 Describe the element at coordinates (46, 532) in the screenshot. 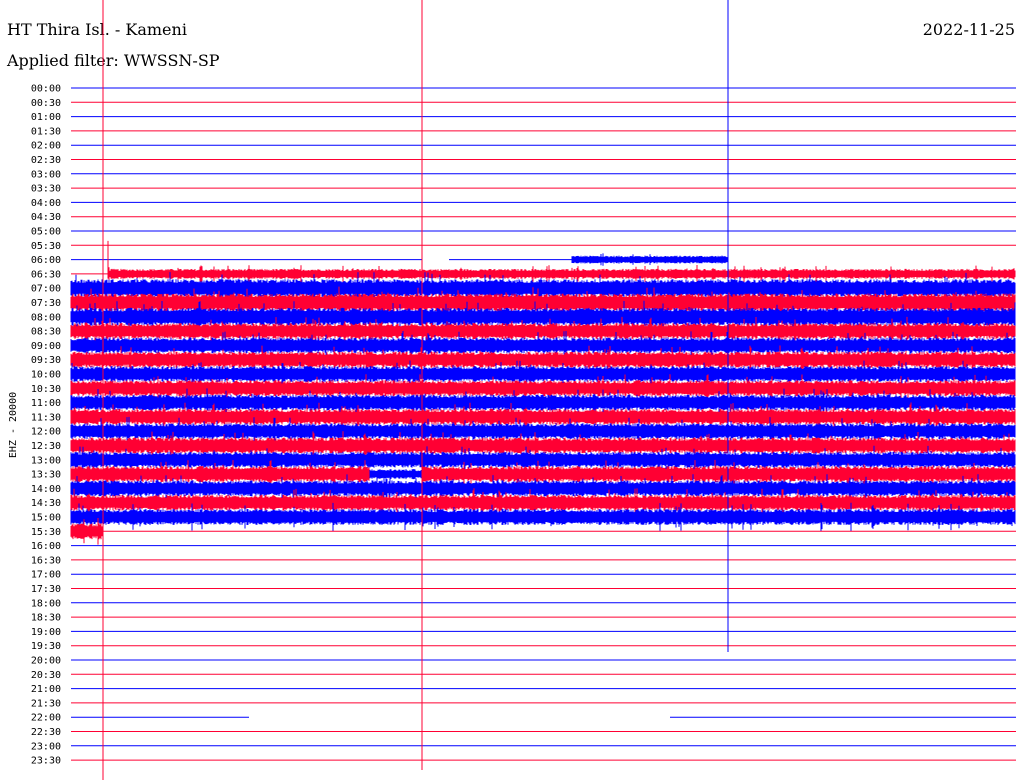

I see `time-tick-label: 15:30` at that location.